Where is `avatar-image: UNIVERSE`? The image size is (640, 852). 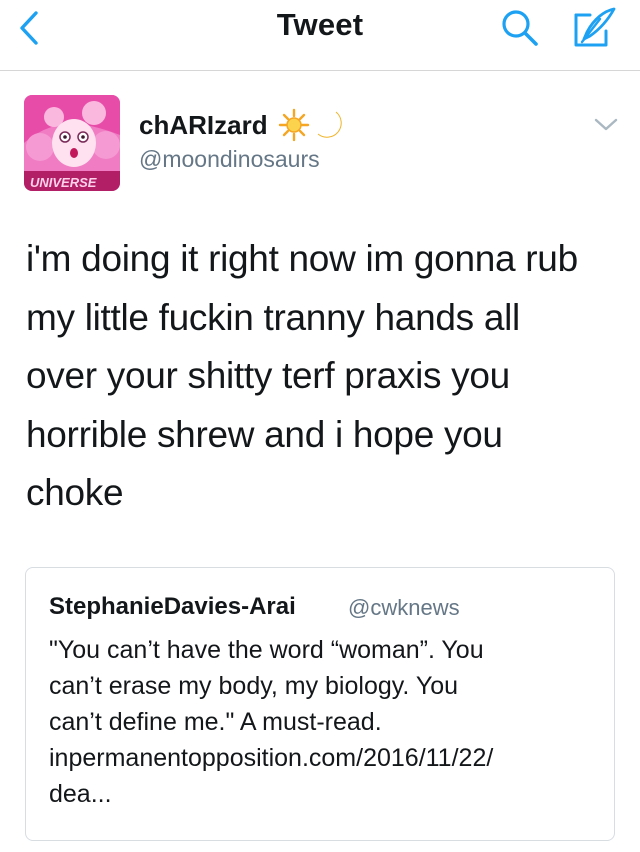
avatar-image: UNIVERSE is located at coordinates (72, 143).